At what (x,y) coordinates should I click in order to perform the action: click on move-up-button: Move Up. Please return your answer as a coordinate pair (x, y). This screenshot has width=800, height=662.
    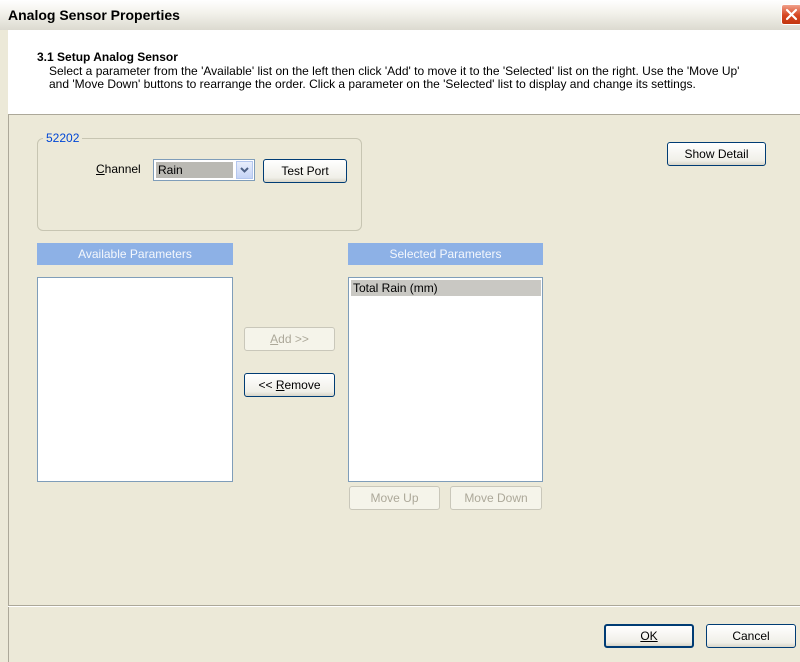
    Looking at the image, I should click on (394, 498).